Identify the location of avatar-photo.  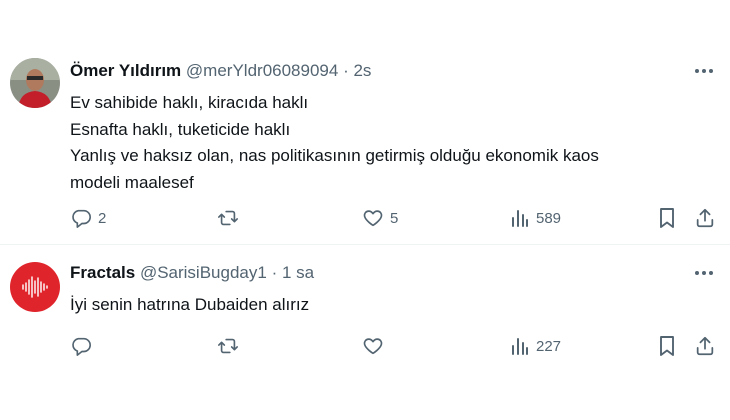
(35, 83).